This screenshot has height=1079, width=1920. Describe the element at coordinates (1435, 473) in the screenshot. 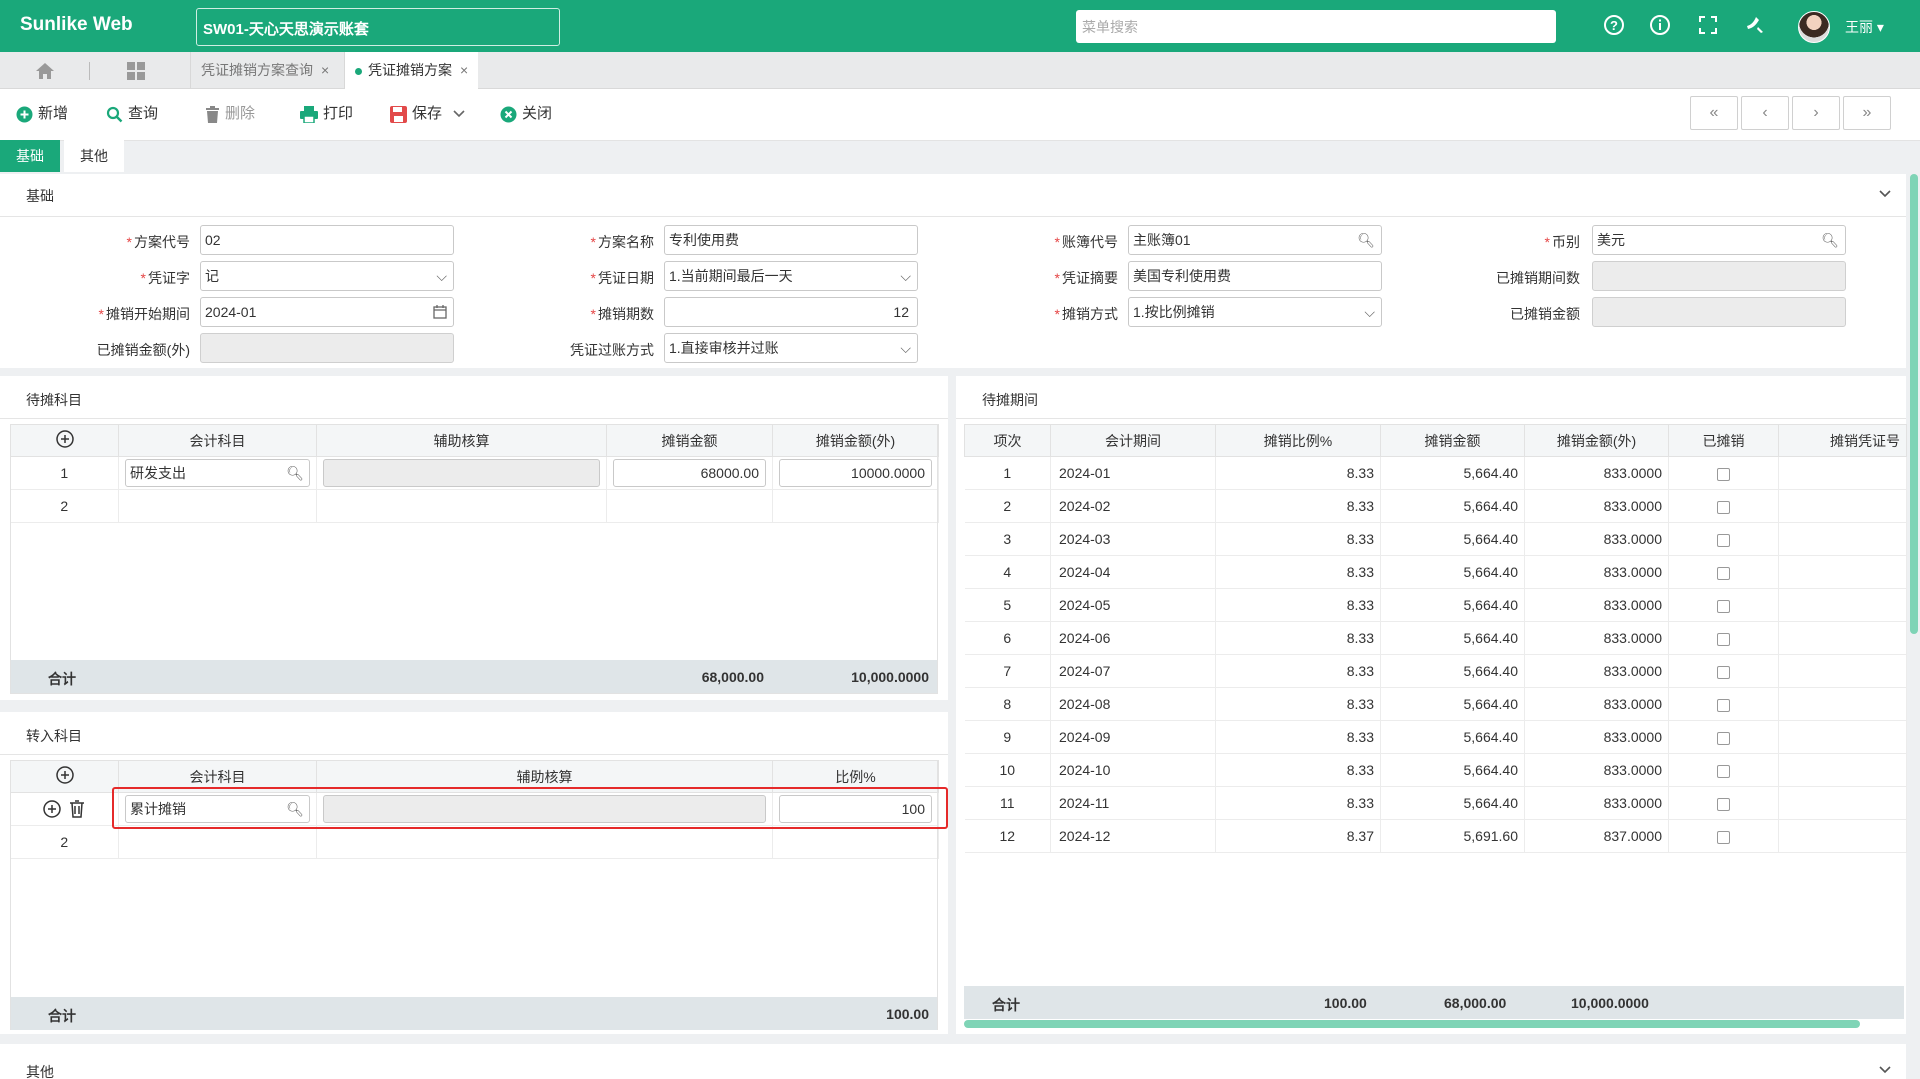

I see `table-row: 1 2024-01 8.33 5,664.40 833.0000` at that location.